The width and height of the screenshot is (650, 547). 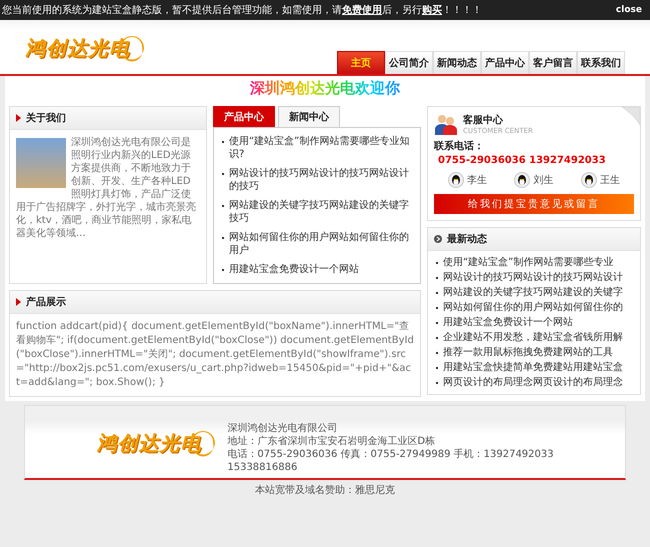 I want to click on section-title: 产品展示, so click(x=46, y=302).